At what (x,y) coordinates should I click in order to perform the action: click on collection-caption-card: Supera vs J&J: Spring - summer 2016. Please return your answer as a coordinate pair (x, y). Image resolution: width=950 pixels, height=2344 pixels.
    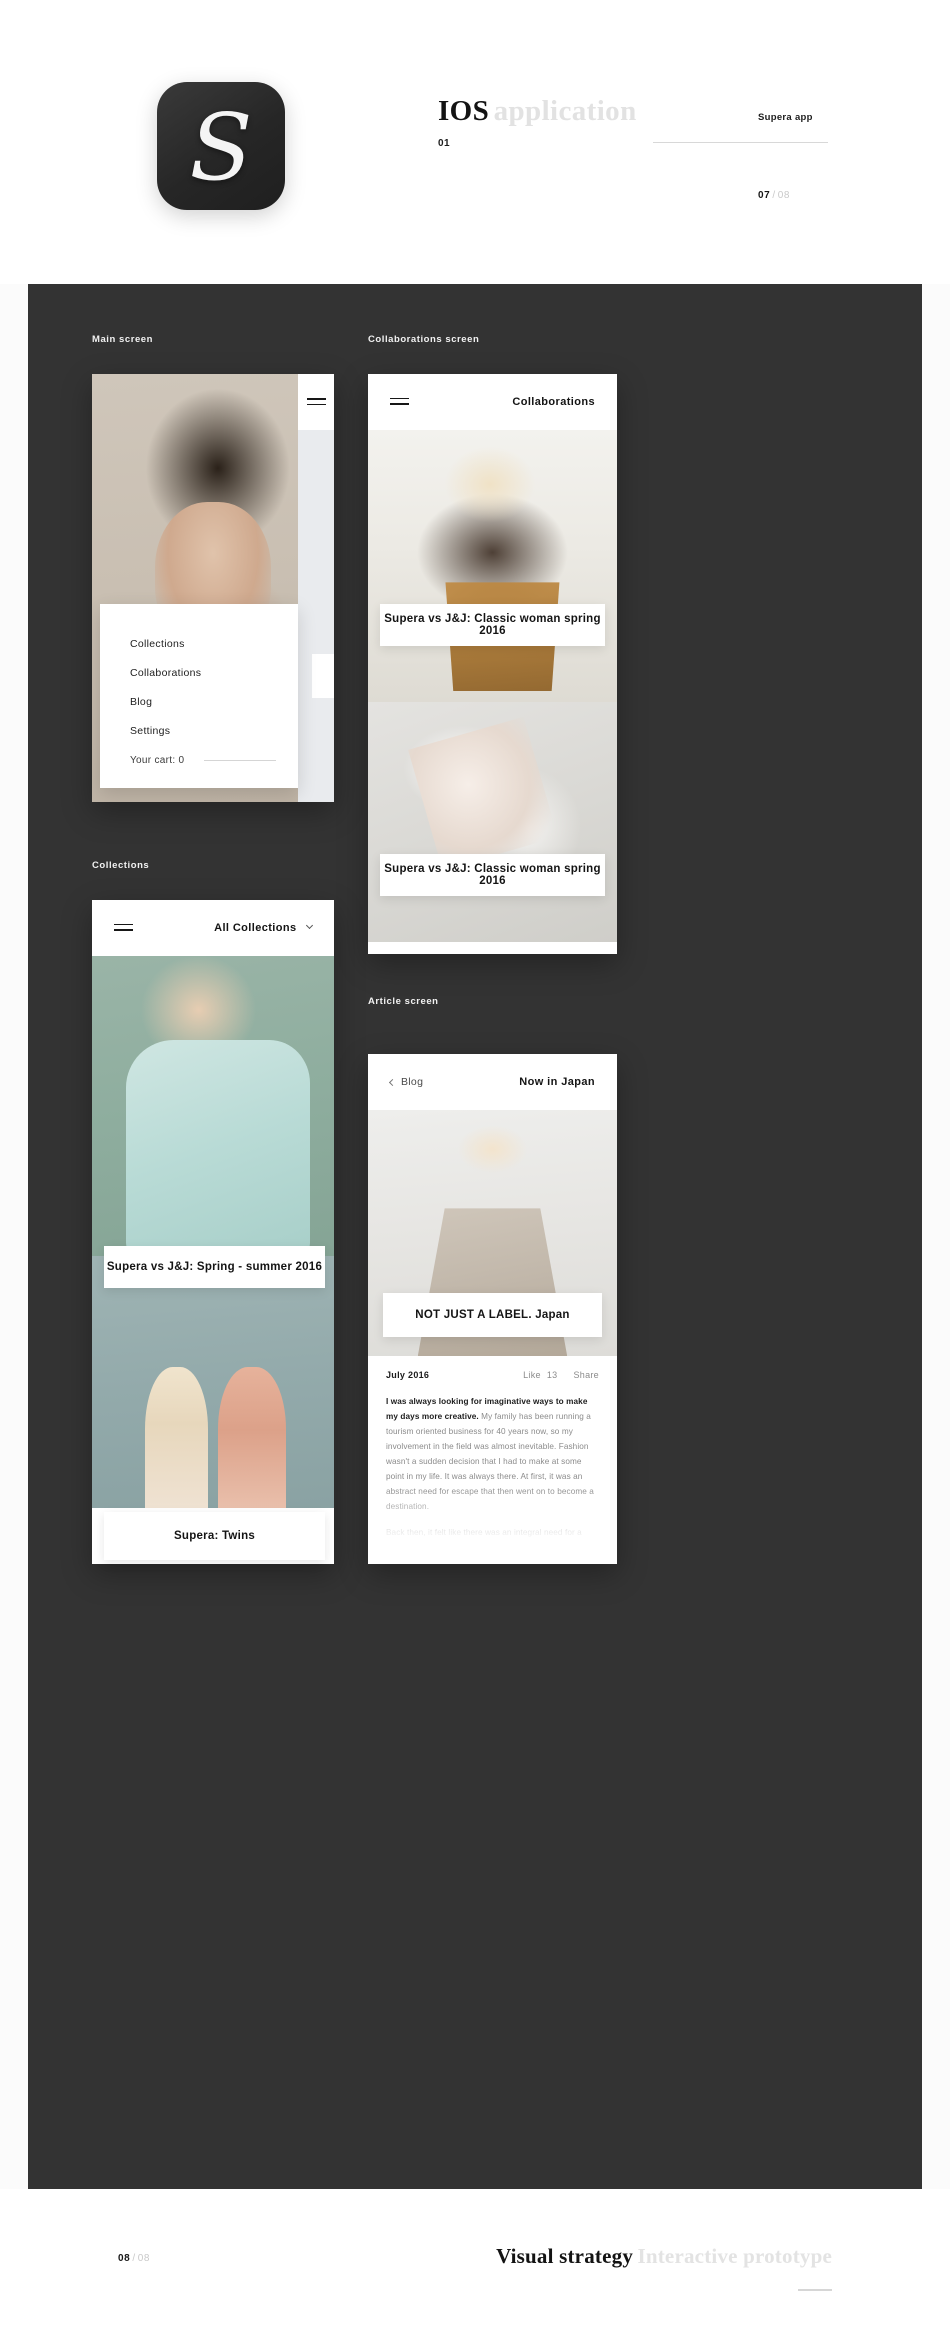
    Looking at the image, I should click on (214, 1267).